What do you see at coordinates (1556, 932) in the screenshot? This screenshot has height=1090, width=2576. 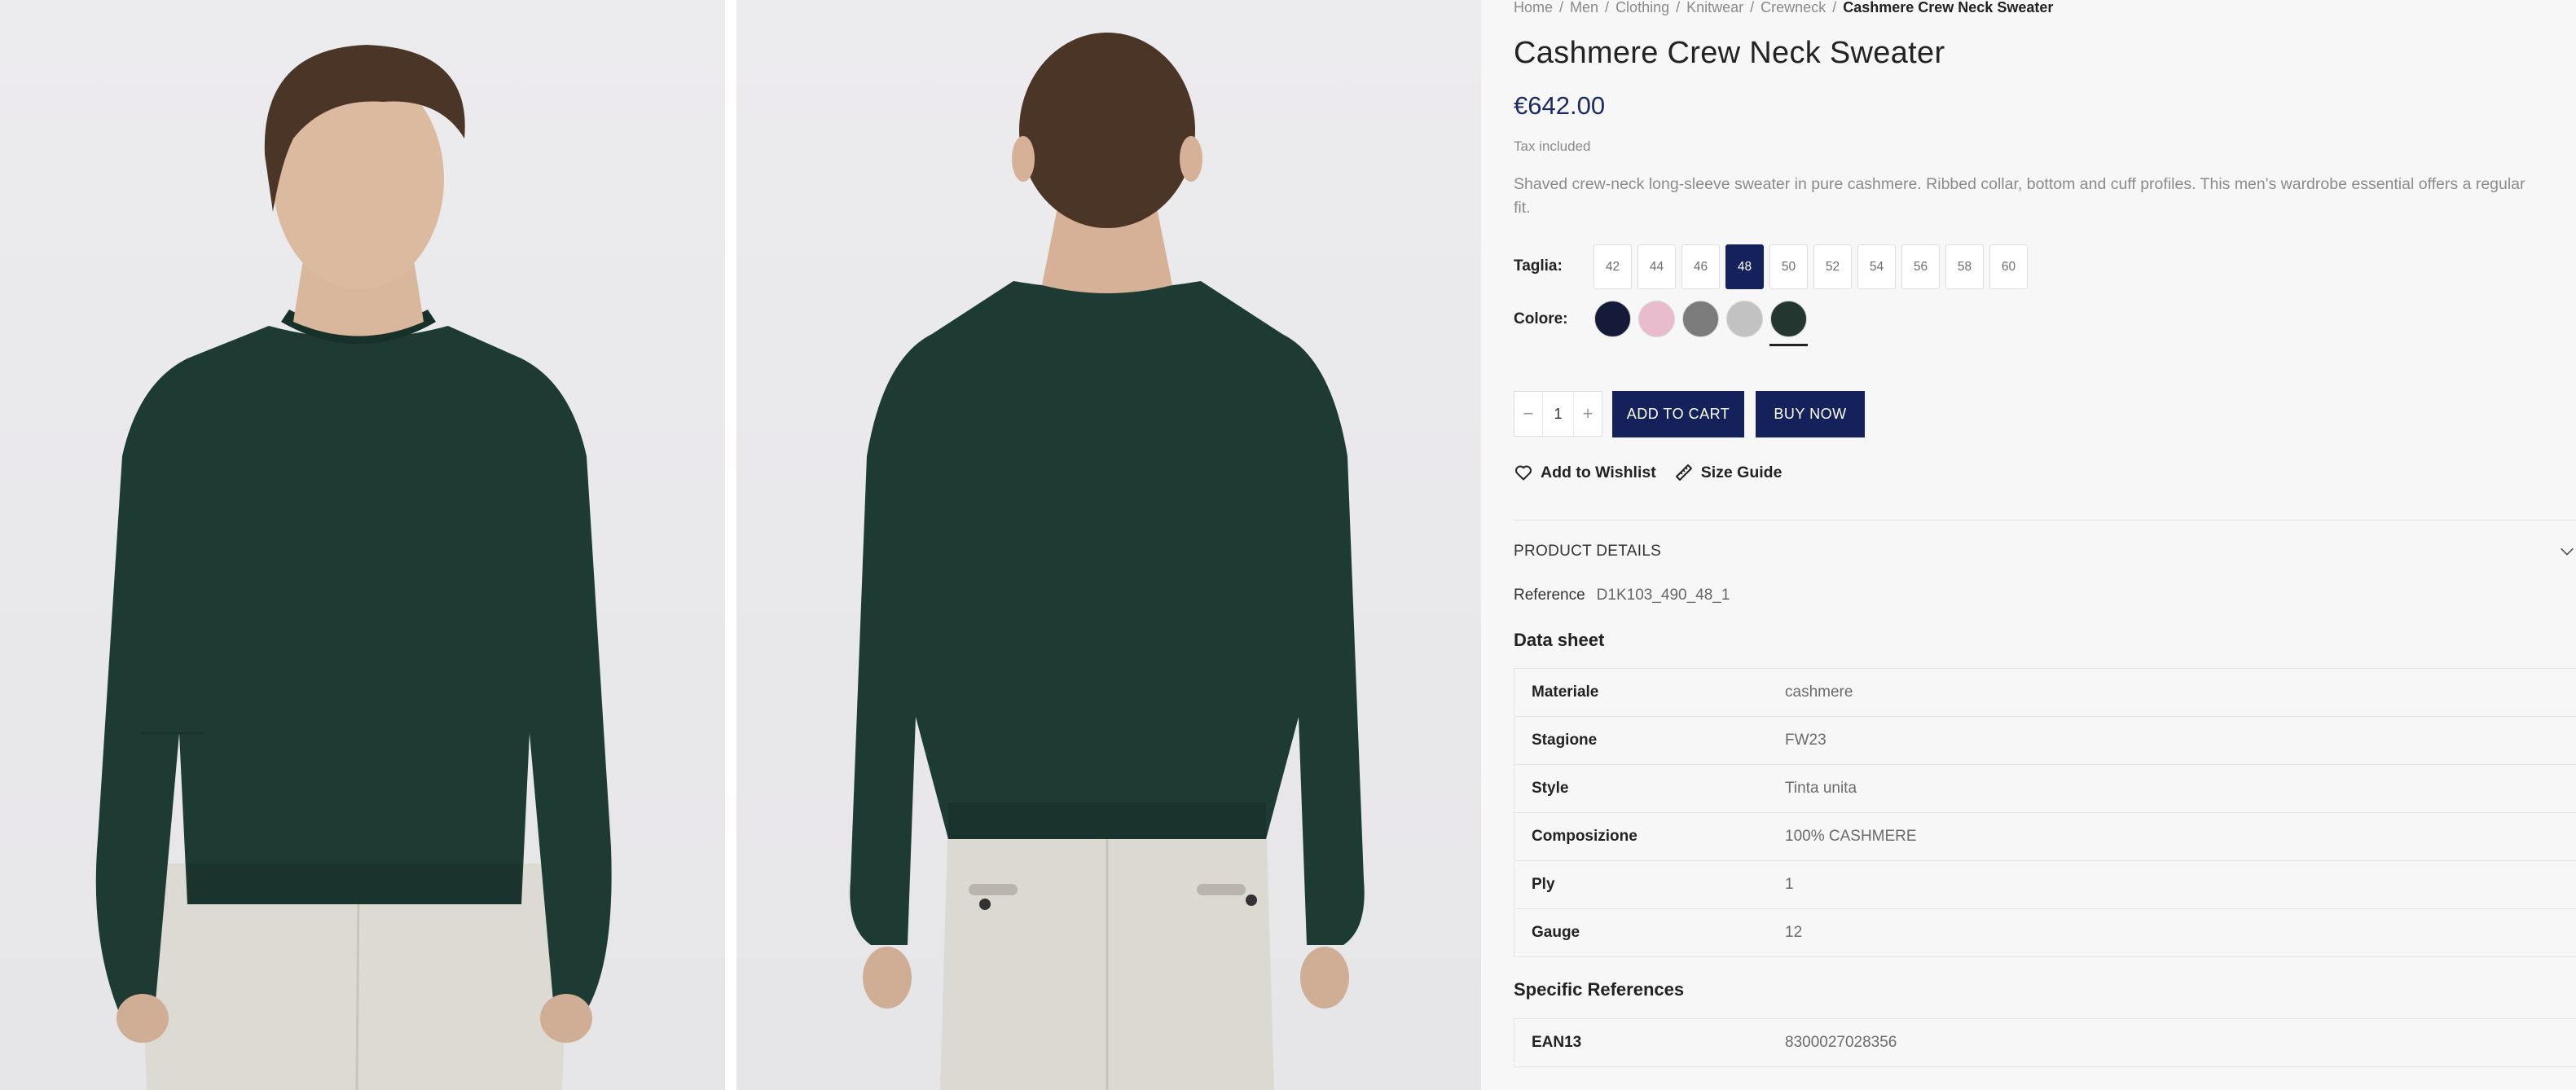 I see `row-key: Gauge` at bounding box center [1556, 932].